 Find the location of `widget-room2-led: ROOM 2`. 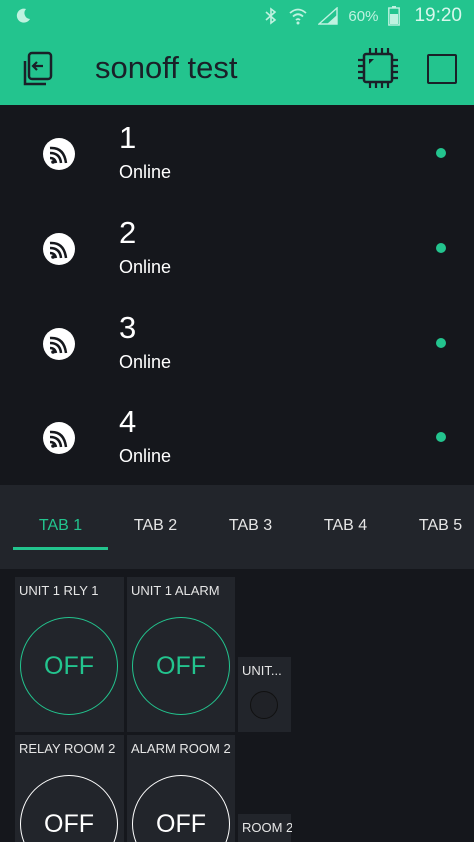

widget-room2-led: ROOM 2 is located at coordinates (265, 828).